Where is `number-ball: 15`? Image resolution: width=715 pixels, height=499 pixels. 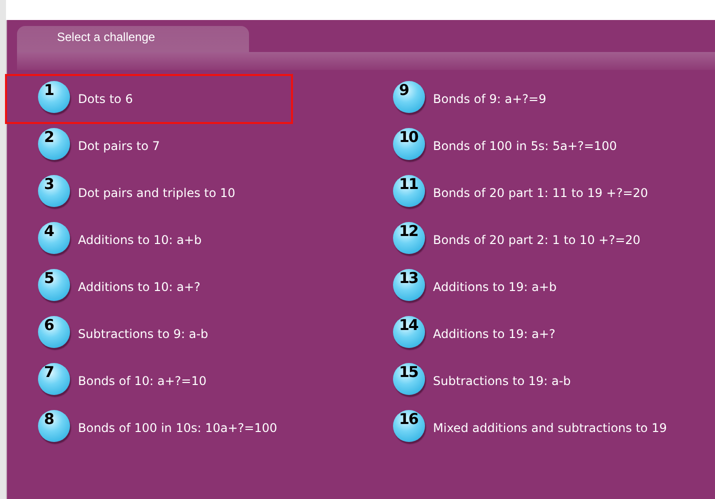 number-ball: 15 is located at coordinates (409, 379).